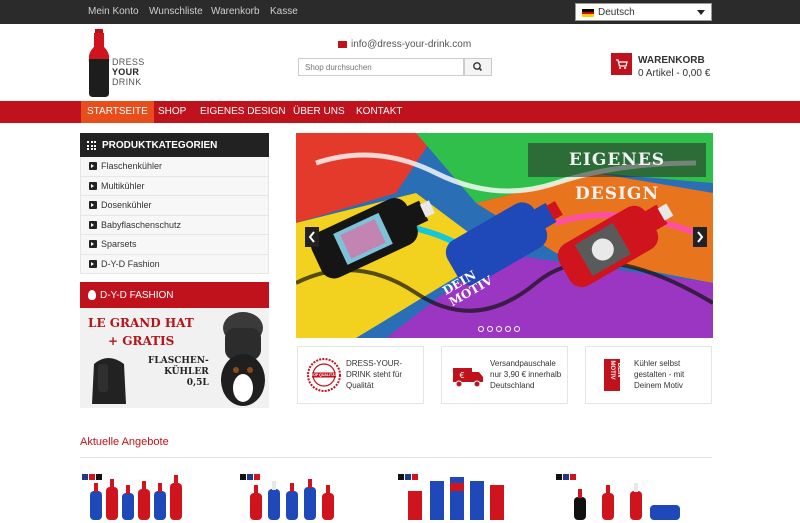 The image size is (800, 523). I want to click on search-icon, so click(478, 67).